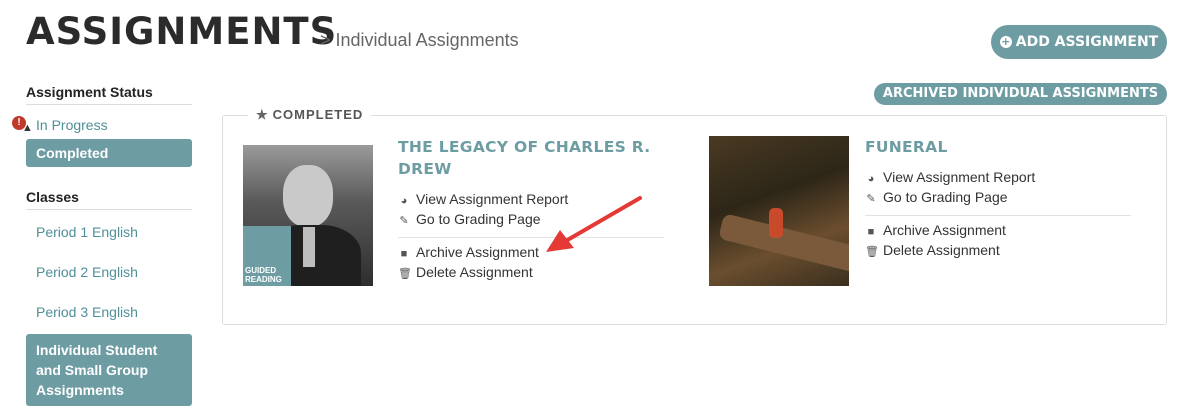 Image resolution: width=1198 pixels, height=414 pixels. I want to click on breadcrumb: > Individual Assignments, so click(419, 40).